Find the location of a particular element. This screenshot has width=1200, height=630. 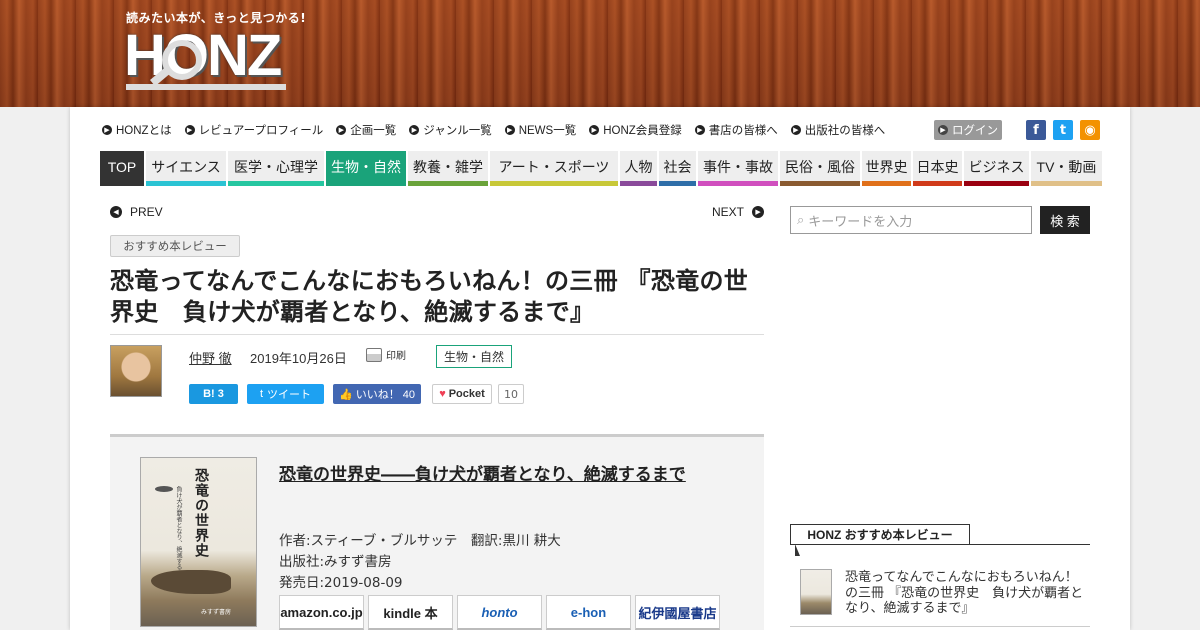

cover-publisher: みすず書房 is located at coordinates (216, 612).